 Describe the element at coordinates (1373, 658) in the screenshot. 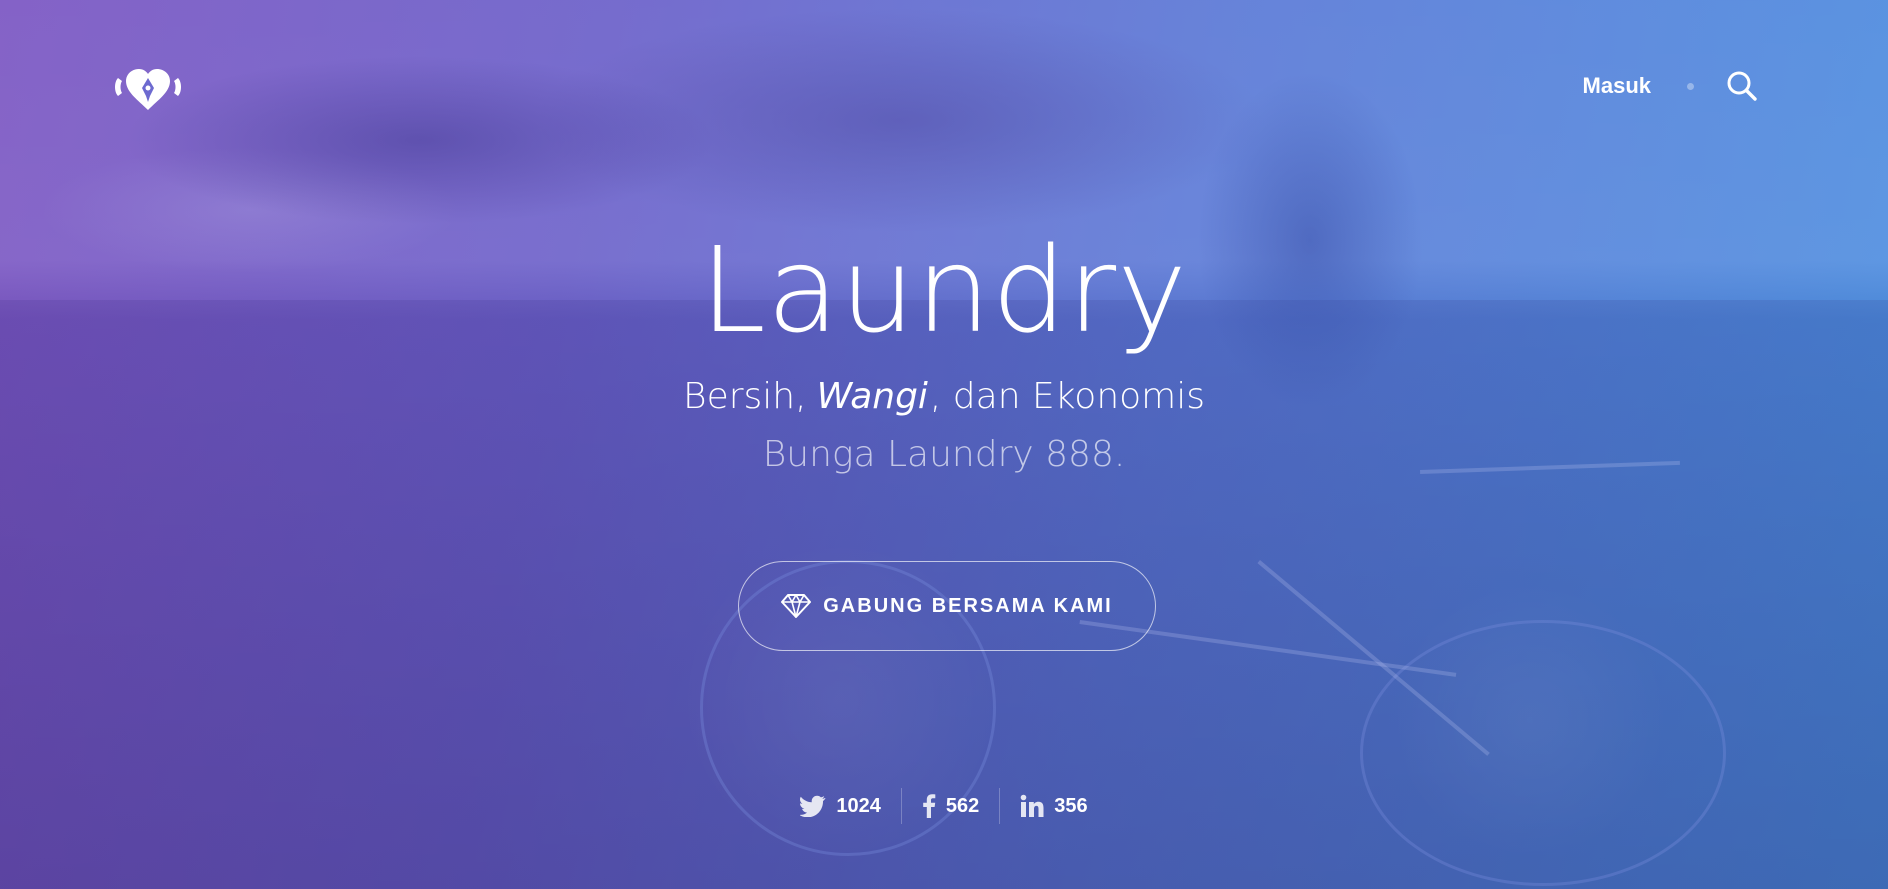

I see `bike-tube-decor` at that location.